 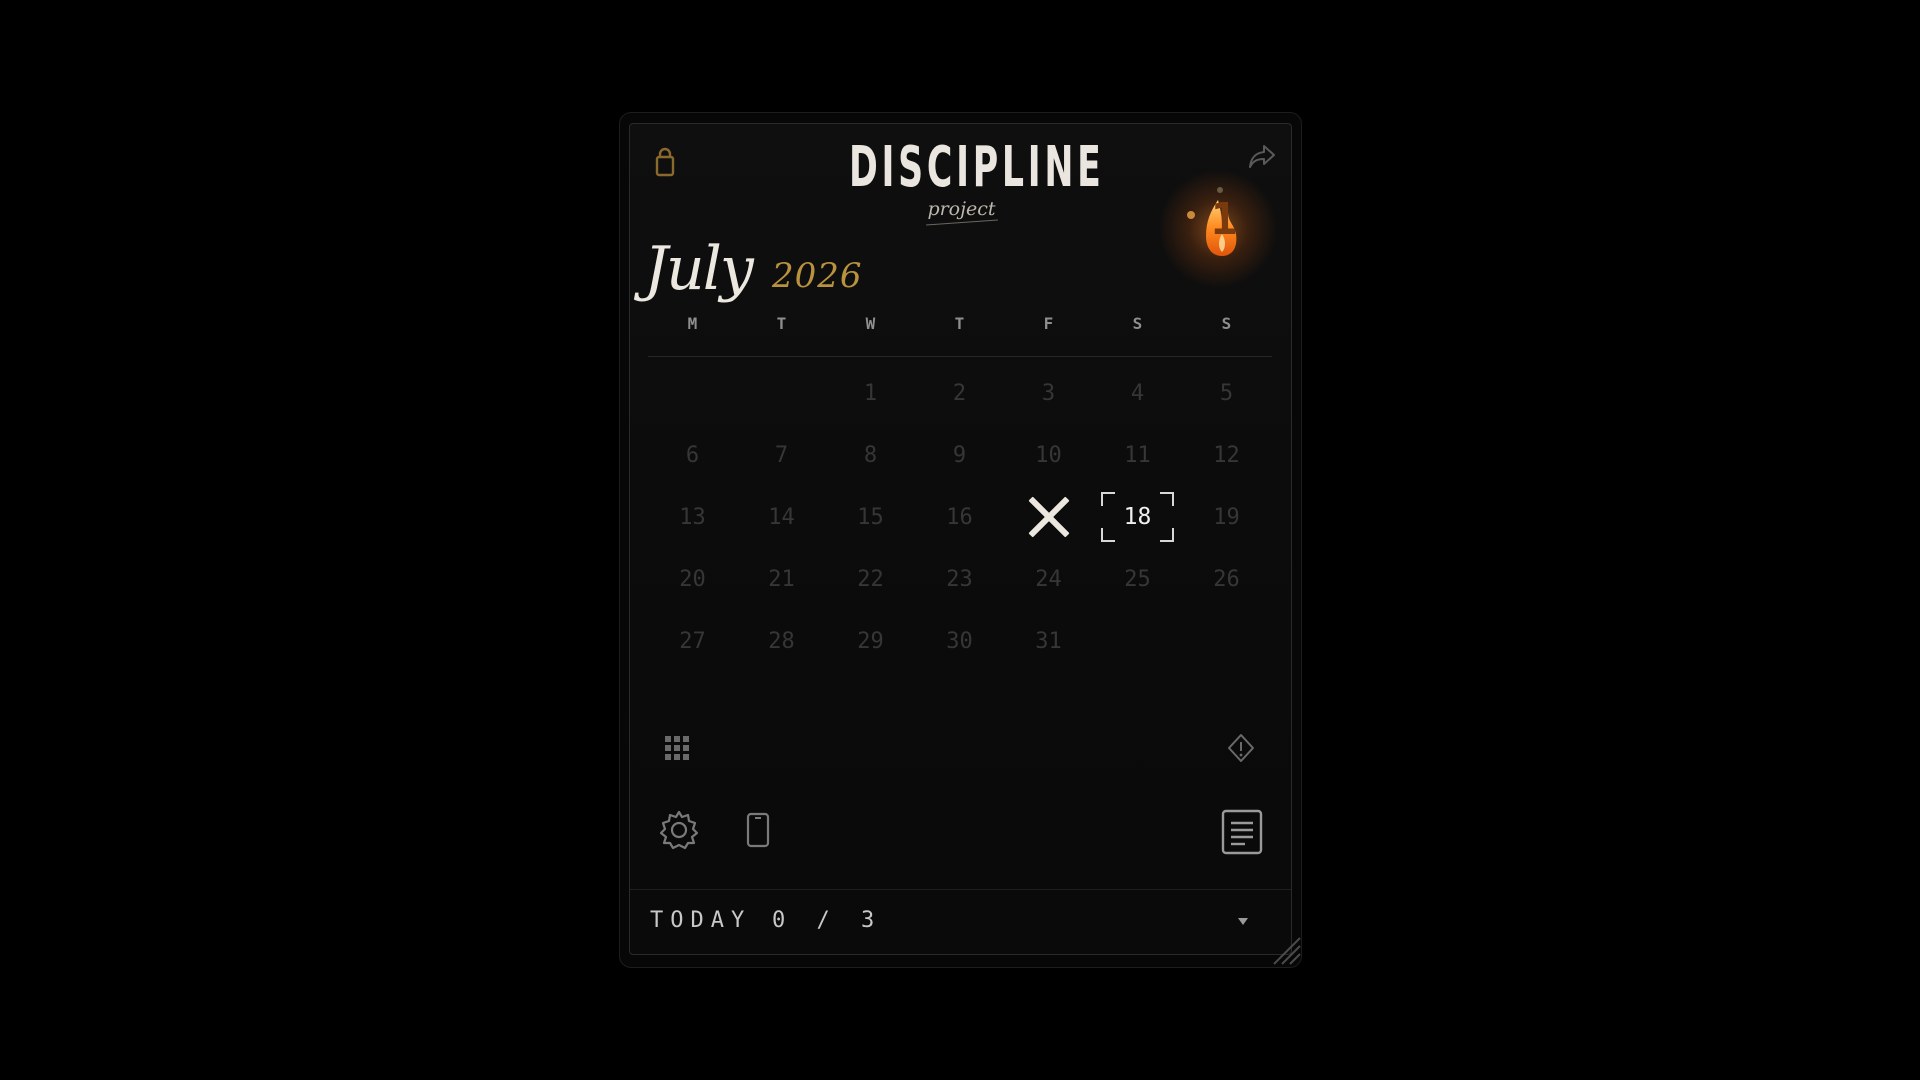 I want to click on calendar-day: 20, so click(x=692, y=579).